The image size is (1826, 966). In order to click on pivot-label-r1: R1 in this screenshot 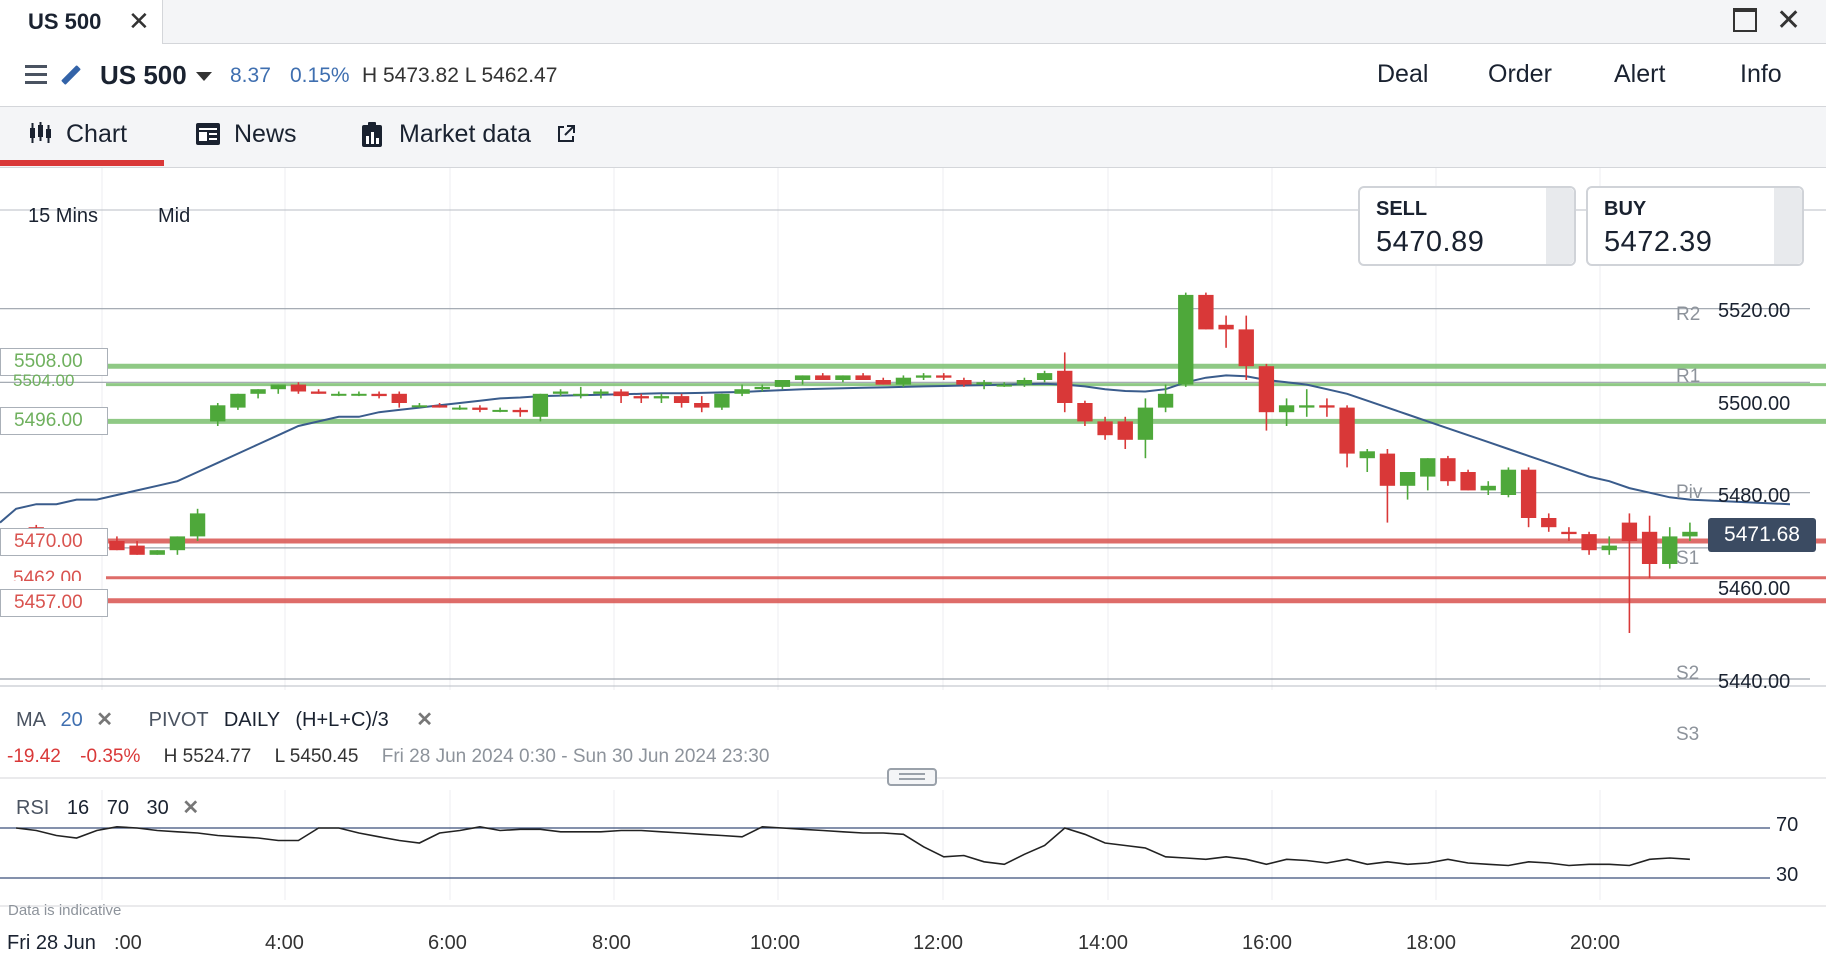, I will do `click(1688, 376)`.